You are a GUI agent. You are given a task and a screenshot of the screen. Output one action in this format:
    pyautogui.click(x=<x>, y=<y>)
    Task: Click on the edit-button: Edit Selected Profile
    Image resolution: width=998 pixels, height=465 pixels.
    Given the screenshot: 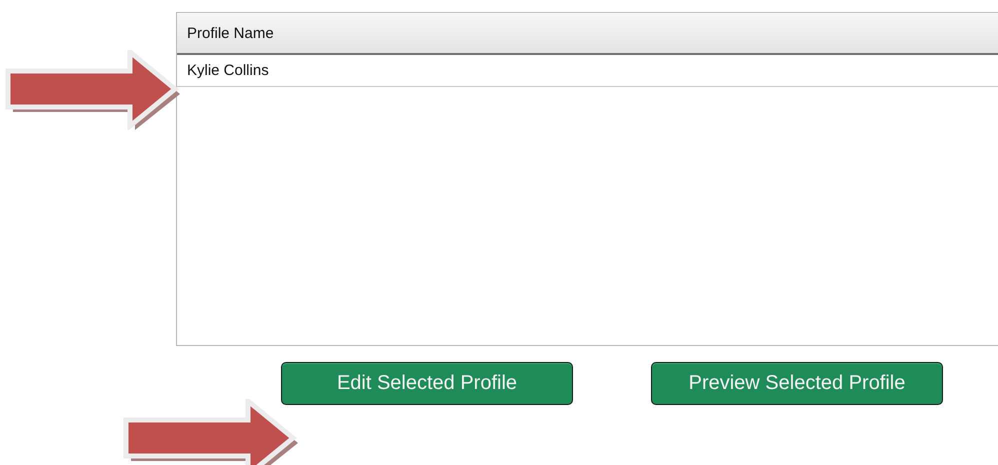 What is the action you would take?
    pyautogui.click(x=427, y=383)
    